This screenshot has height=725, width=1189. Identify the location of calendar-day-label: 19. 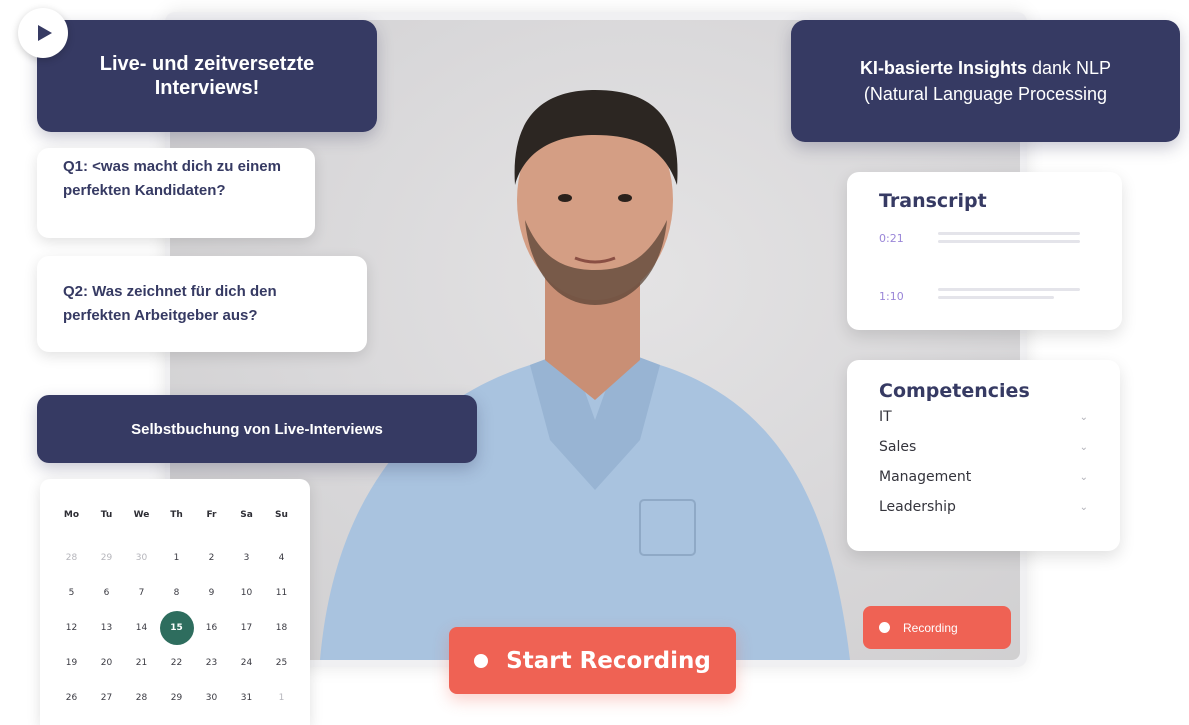
(71, 663).